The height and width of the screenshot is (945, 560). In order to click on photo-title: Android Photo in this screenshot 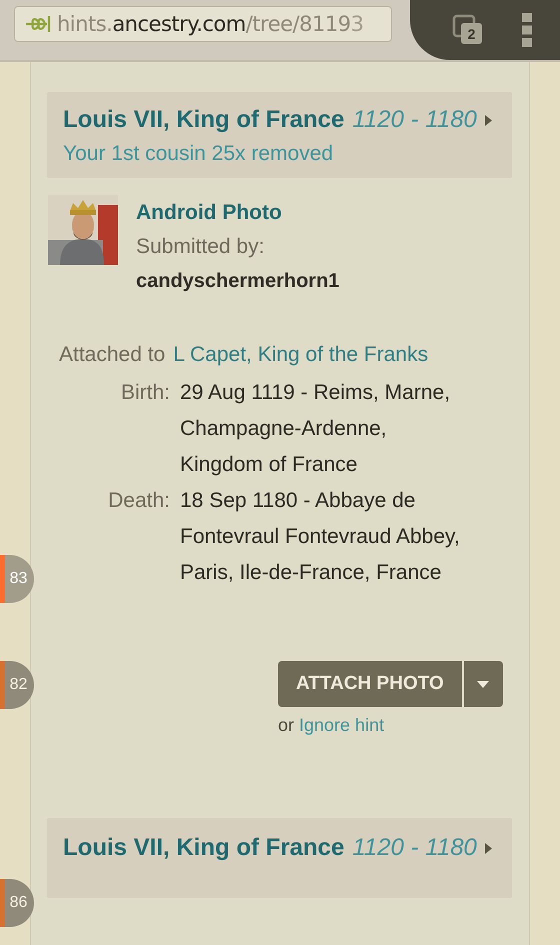, I will do `click(238, 213)`.